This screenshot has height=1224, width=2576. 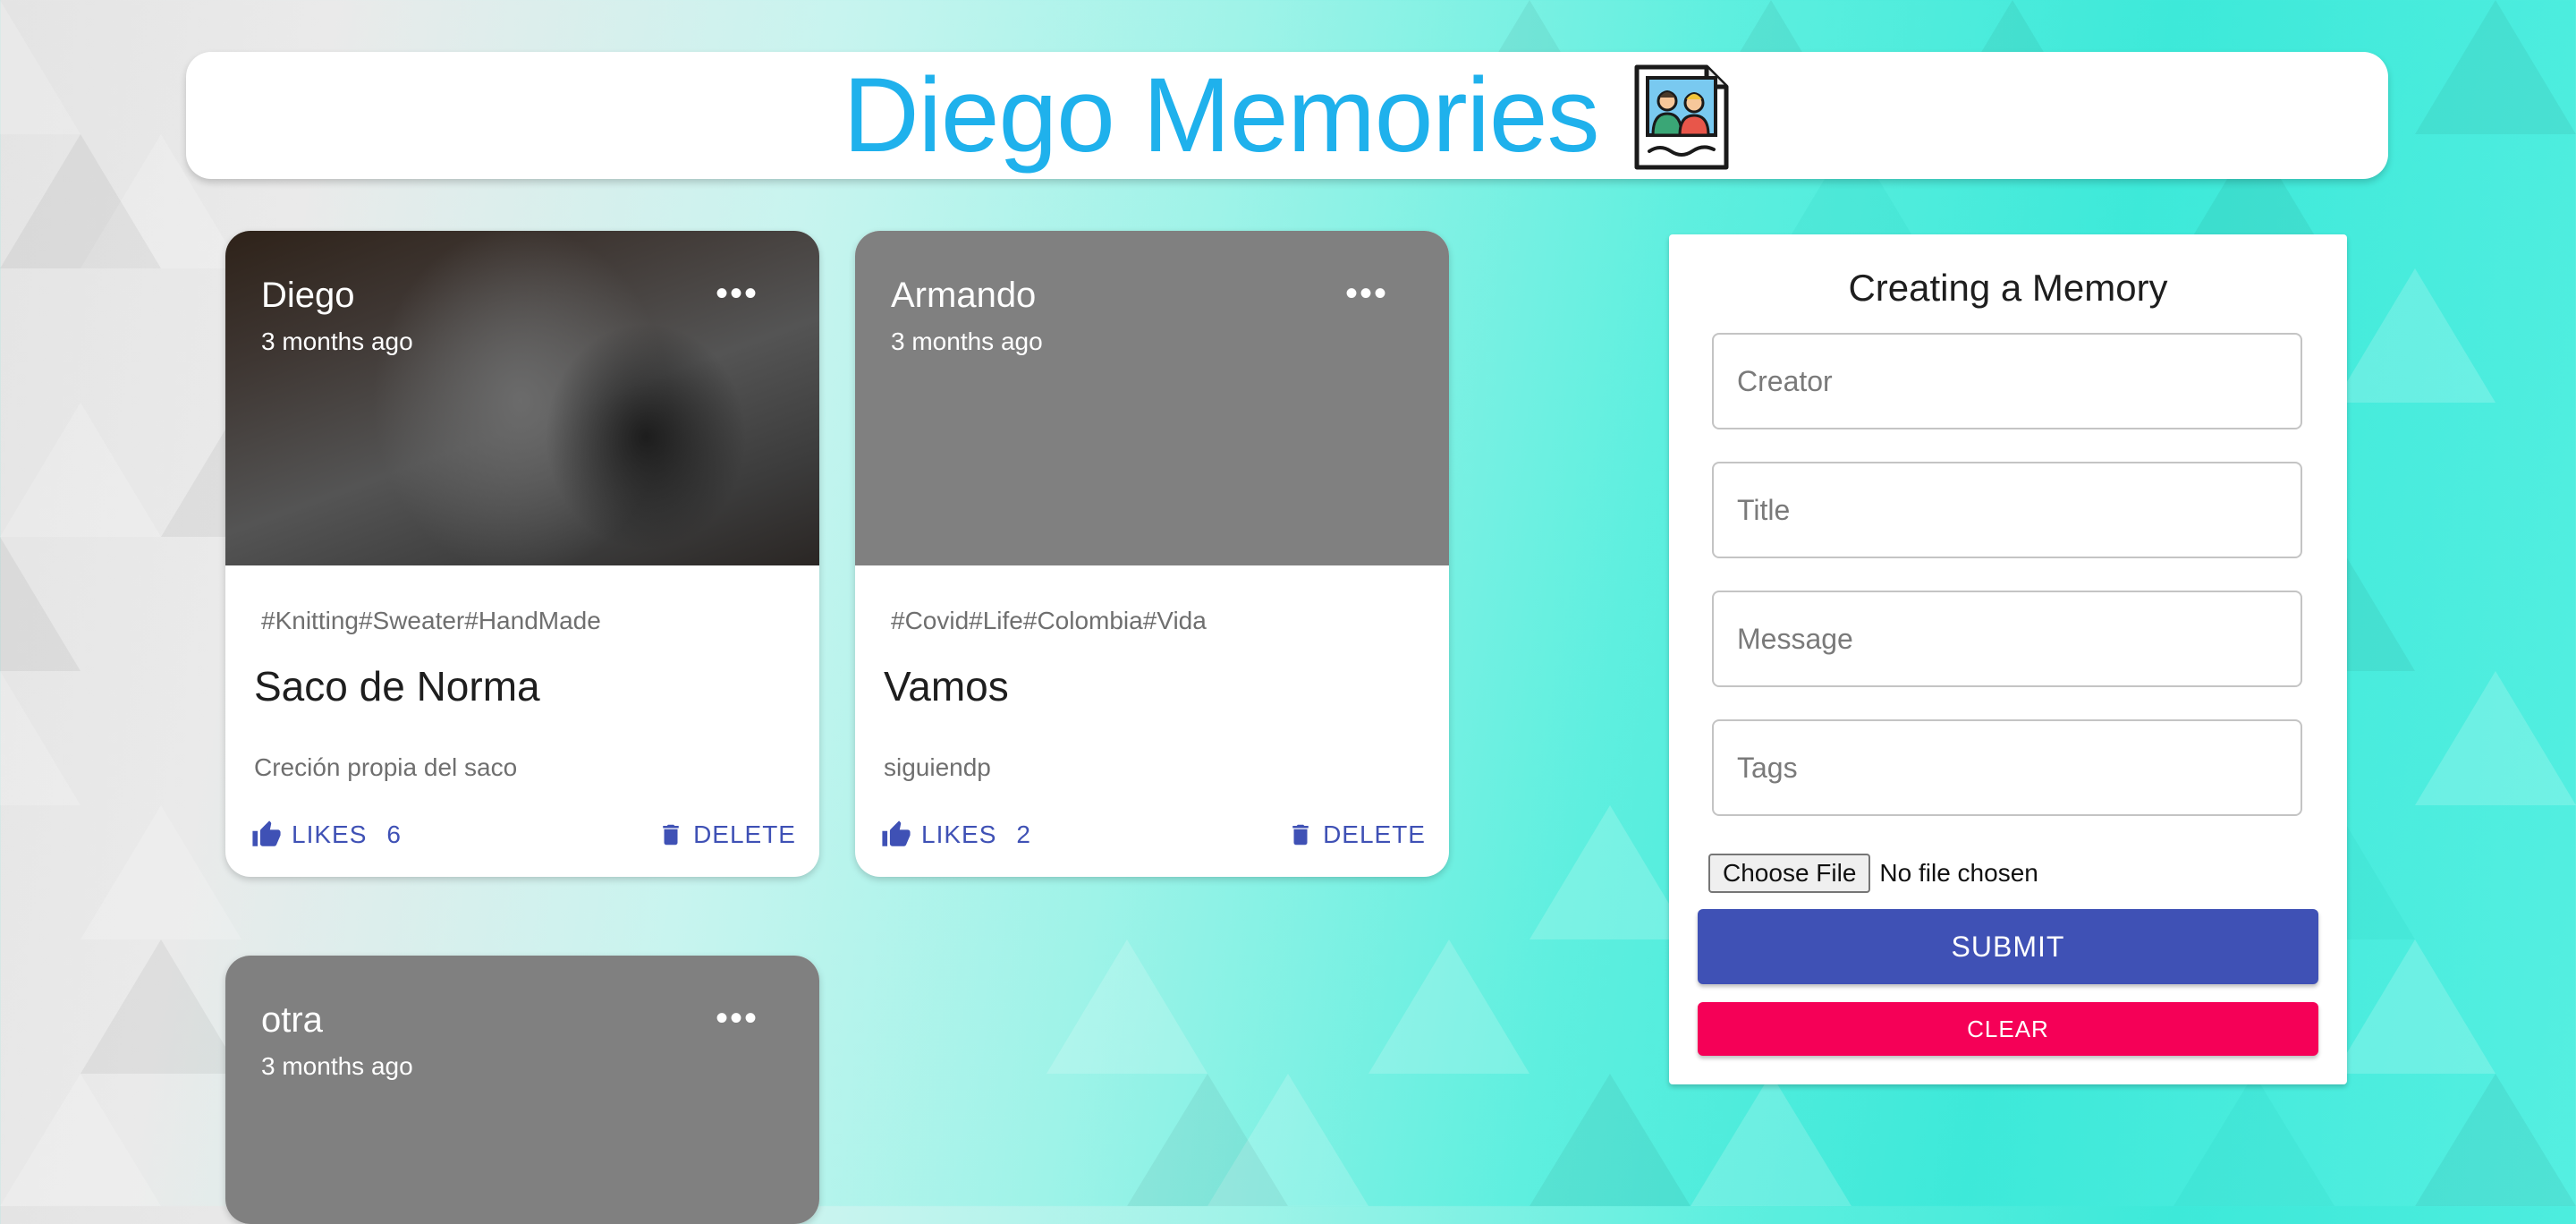 What do you see at coordinates (386, 767) in the screenshot?
I see `post-message: Creción propia del saco` at bounding box center [386, 767].